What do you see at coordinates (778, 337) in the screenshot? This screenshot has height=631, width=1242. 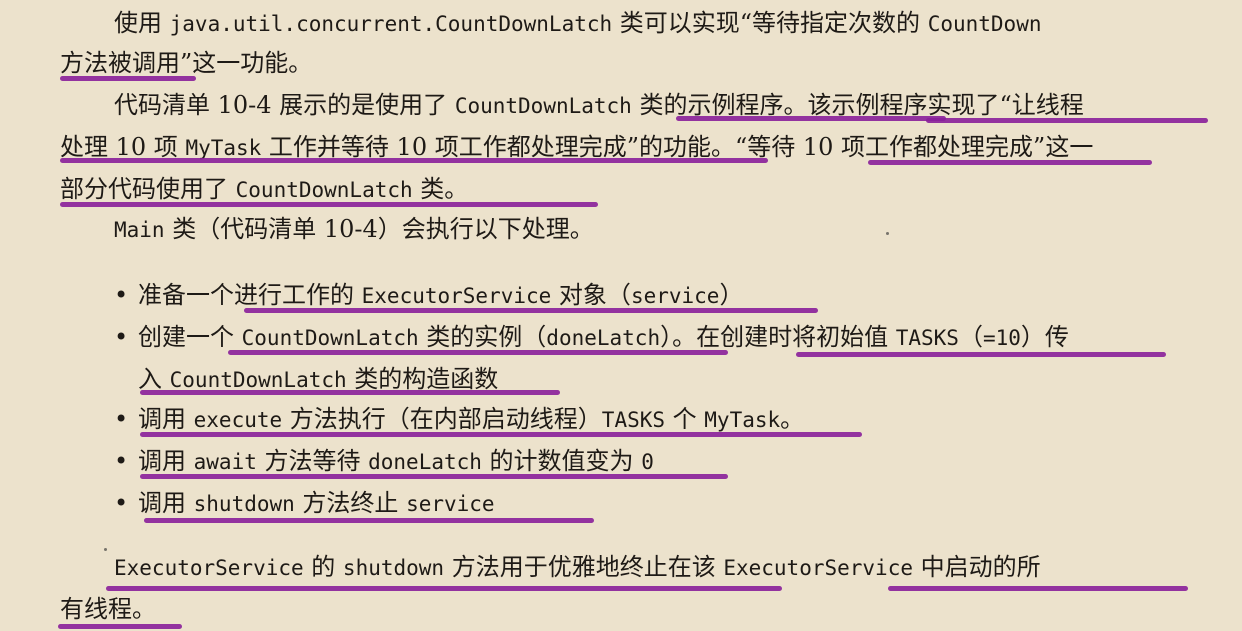 I see `text-segment: ）。在创建时将初始值` at bounding box center [778, 337].